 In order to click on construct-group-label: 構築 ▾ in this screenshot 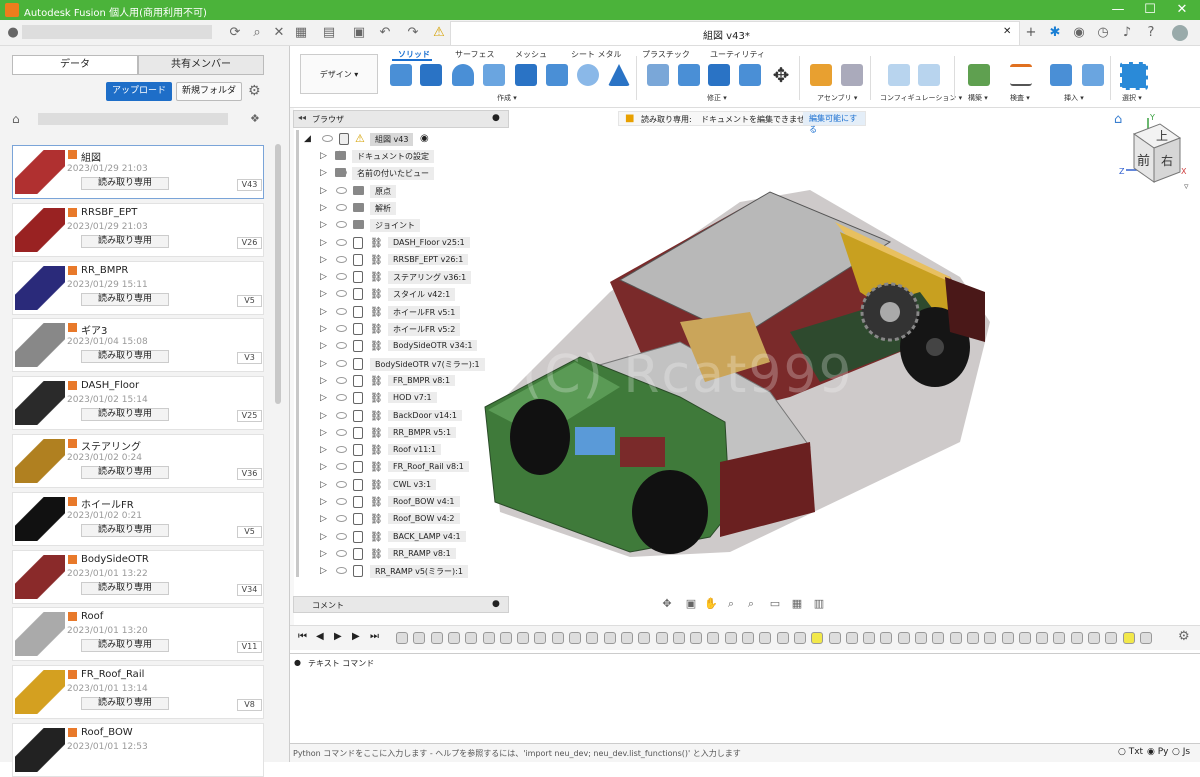, I will do `click(978, 98)`.